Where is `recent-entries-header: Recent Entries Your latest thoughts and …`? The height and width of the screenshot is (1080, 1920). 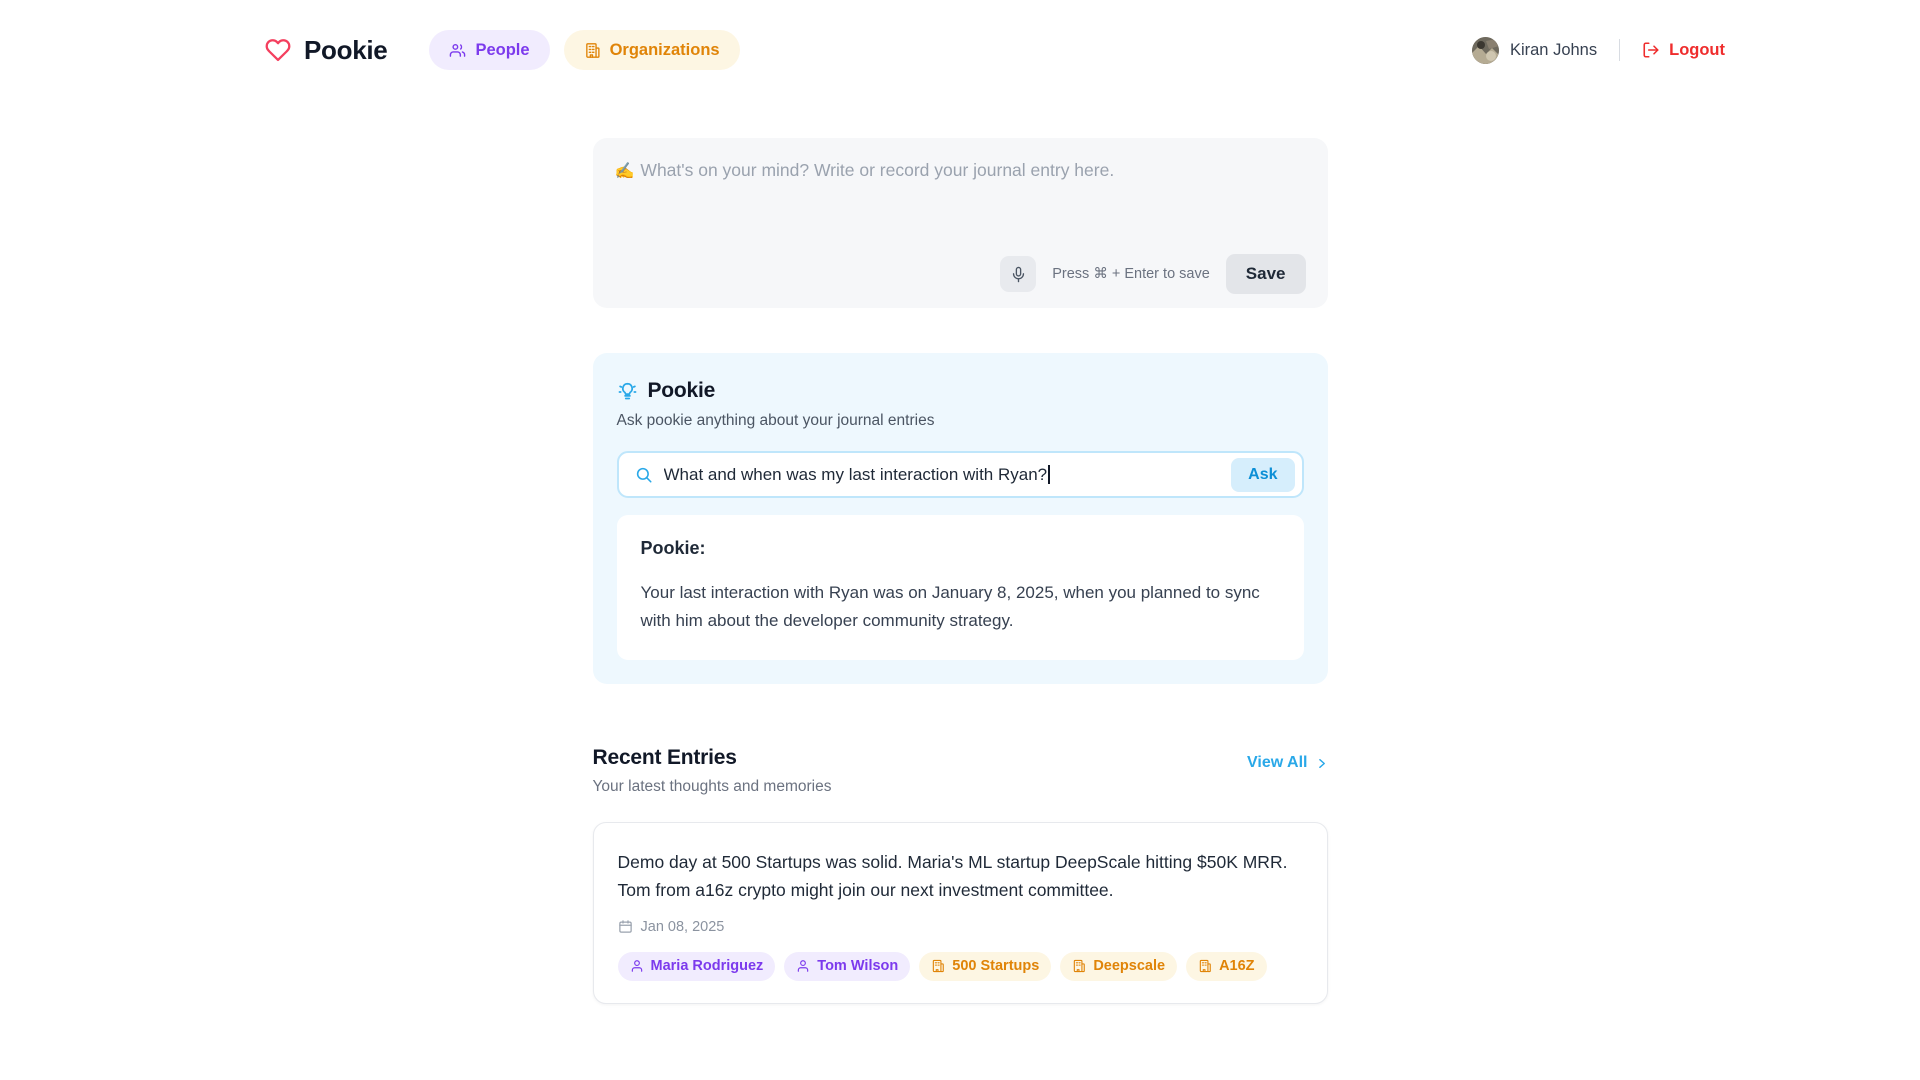 recent-entries-header: Recent Entries Your latest thoughts and … is located at coordinates (960, 771).